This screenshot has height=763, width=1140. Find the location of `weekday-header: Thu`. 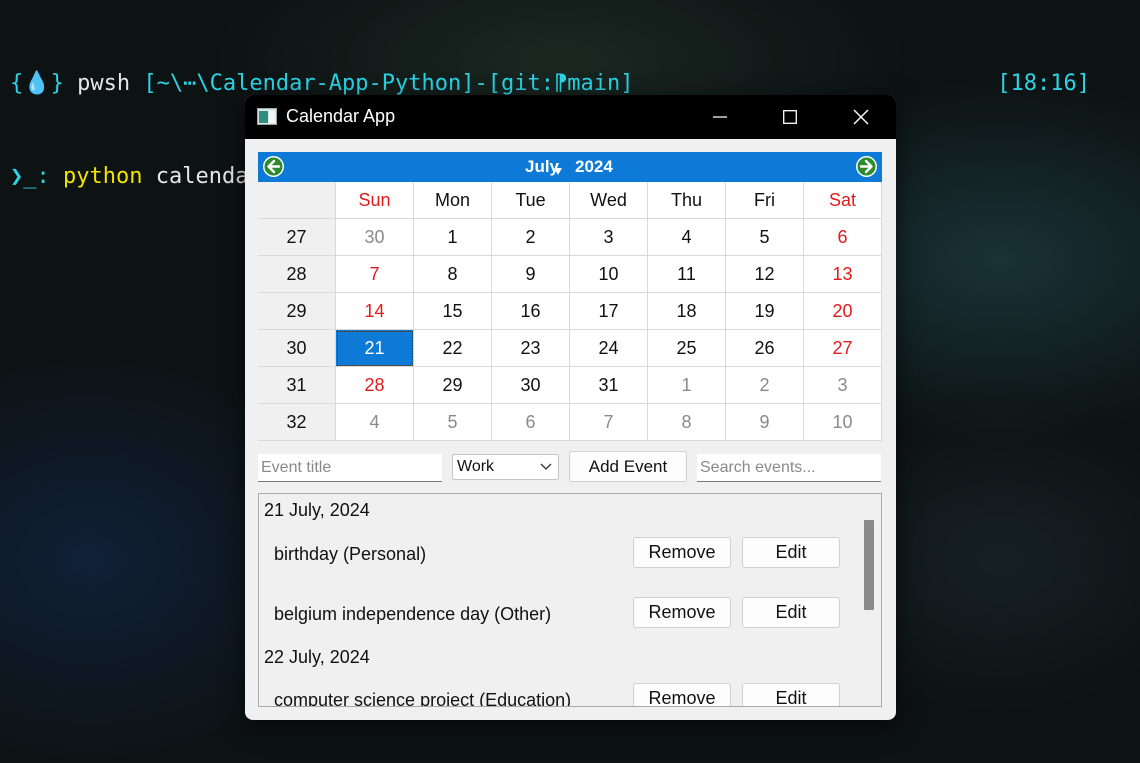

weekday-header: Thu is located at coordinates (687, 200).